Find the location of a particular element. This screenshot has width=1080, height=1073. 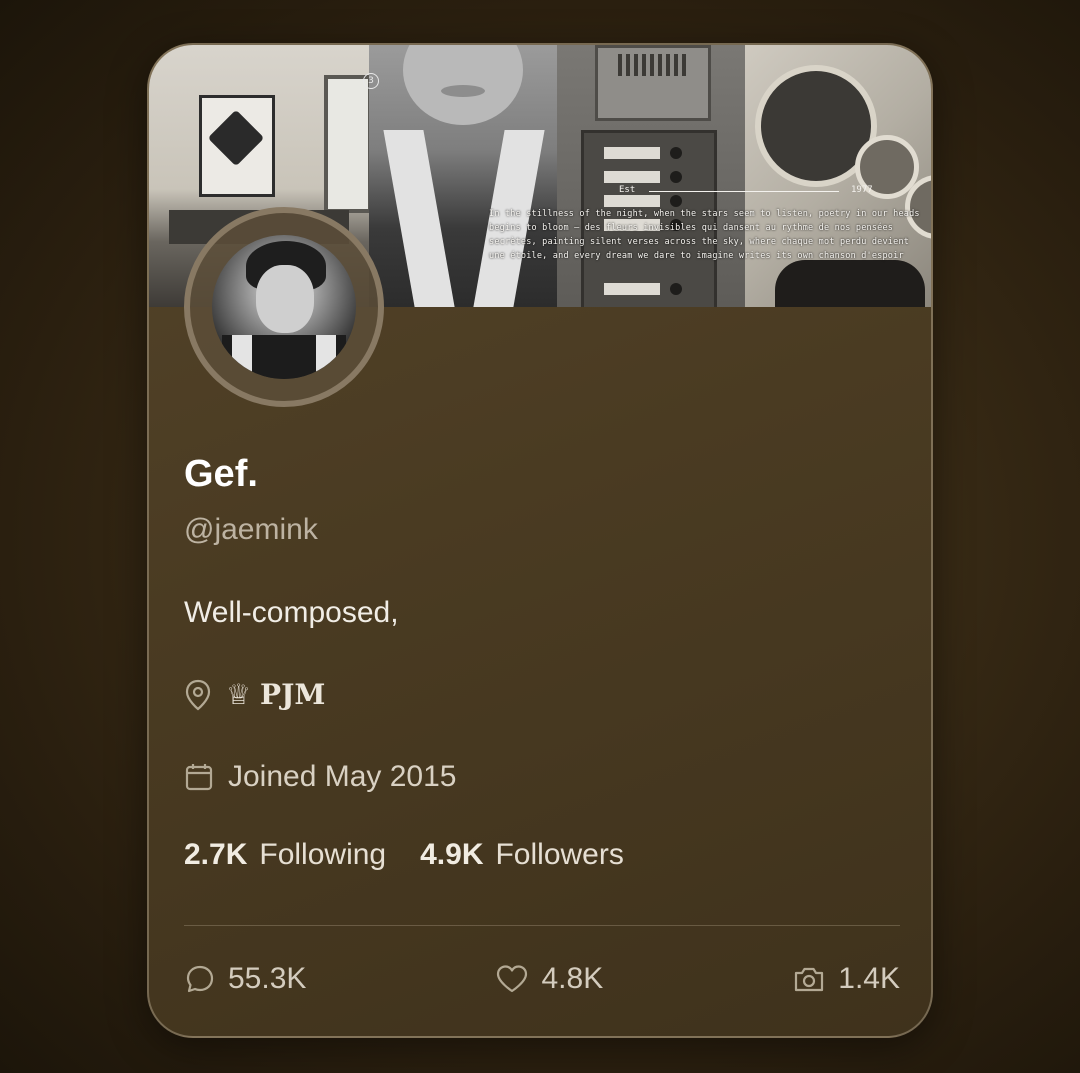

profile-handle: @jaemink is located at coordinates (251, 530).